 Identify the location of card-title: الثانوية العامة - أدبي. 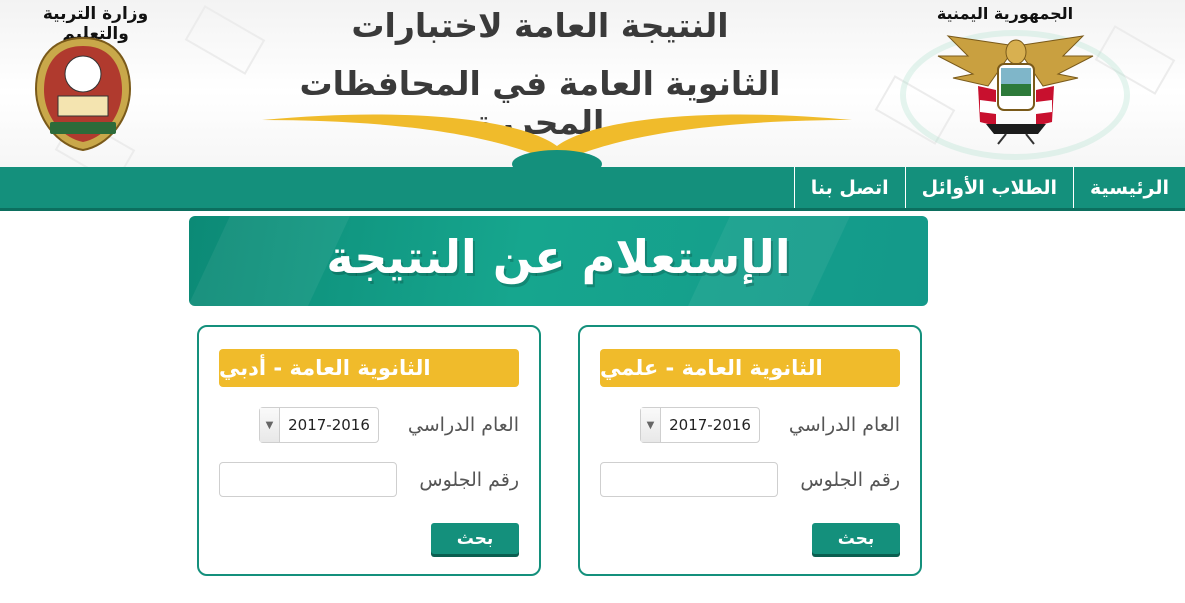
(369, 368).